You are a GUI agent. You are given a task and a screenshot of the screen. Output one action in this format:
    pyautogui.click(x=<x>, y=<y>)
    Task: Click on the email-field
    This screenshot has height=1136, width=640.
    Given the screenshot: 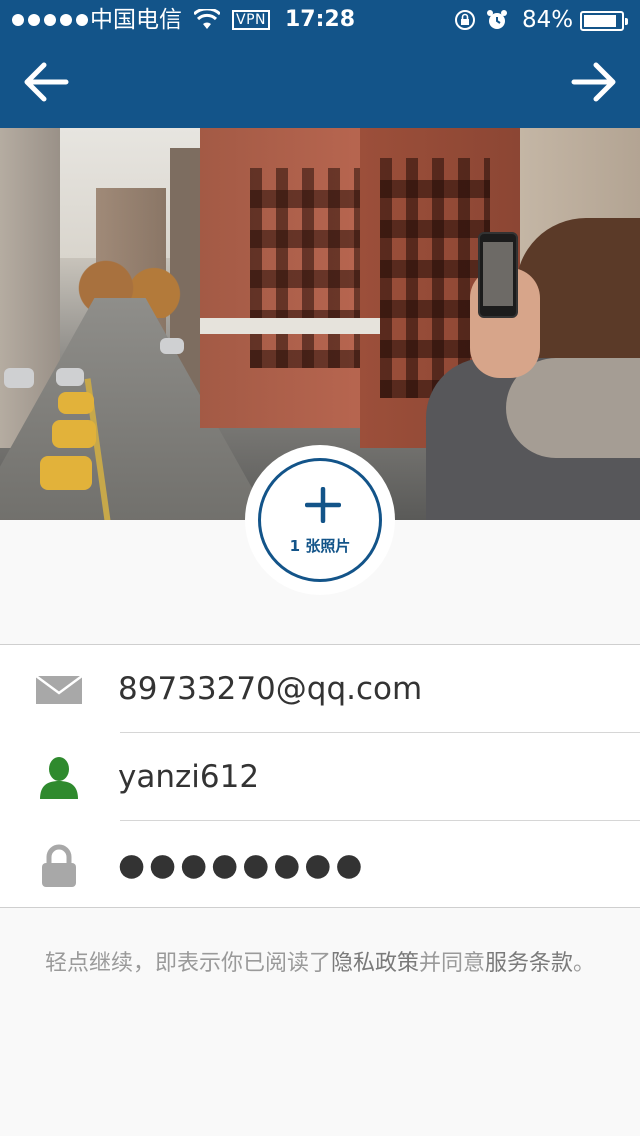 What is the action you would take?
    pyautogui.click(x=368, y=689)
    